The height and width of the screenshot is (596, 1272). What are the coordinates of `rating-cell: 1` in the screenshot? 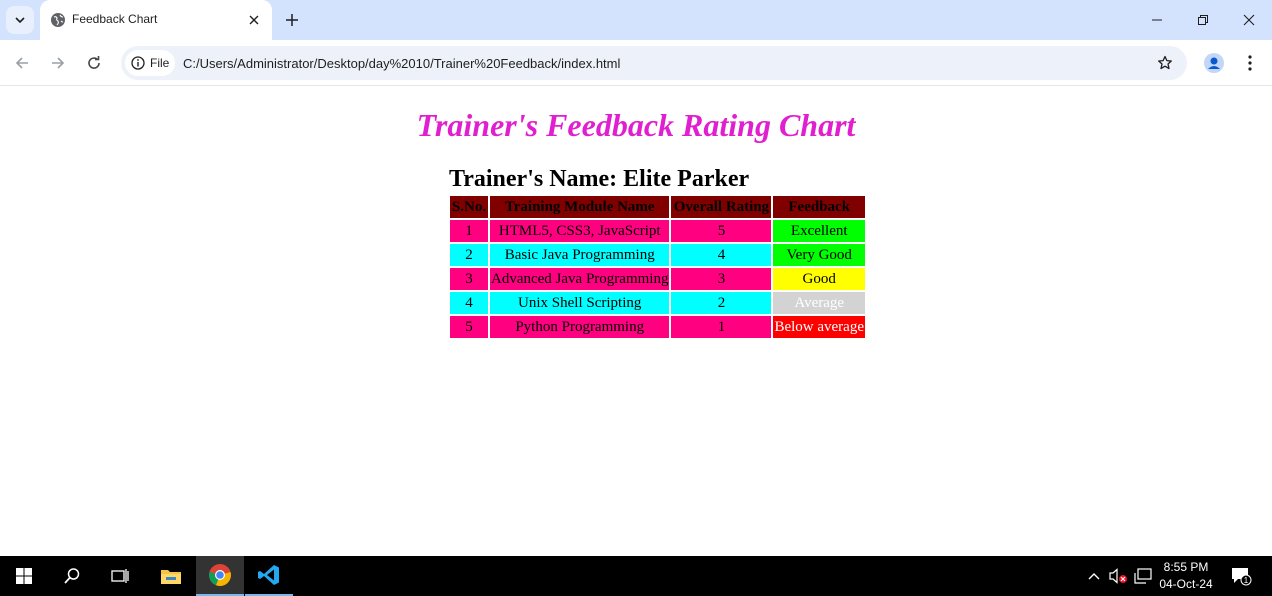 It's located at (721, 327).